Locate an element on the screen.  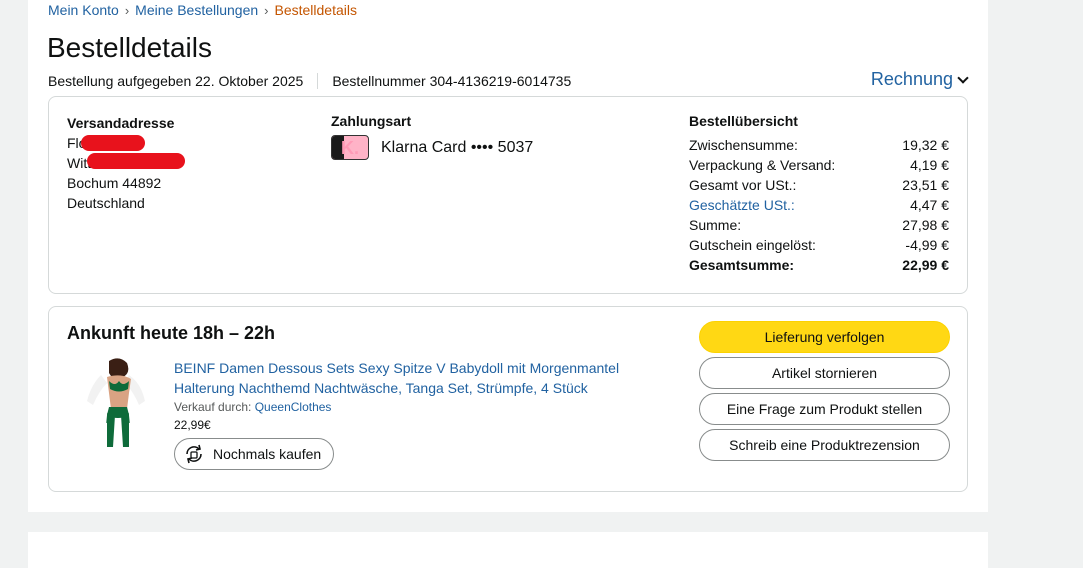
invoice-dropdown: Rechnung is located at coordinates (919, 79).